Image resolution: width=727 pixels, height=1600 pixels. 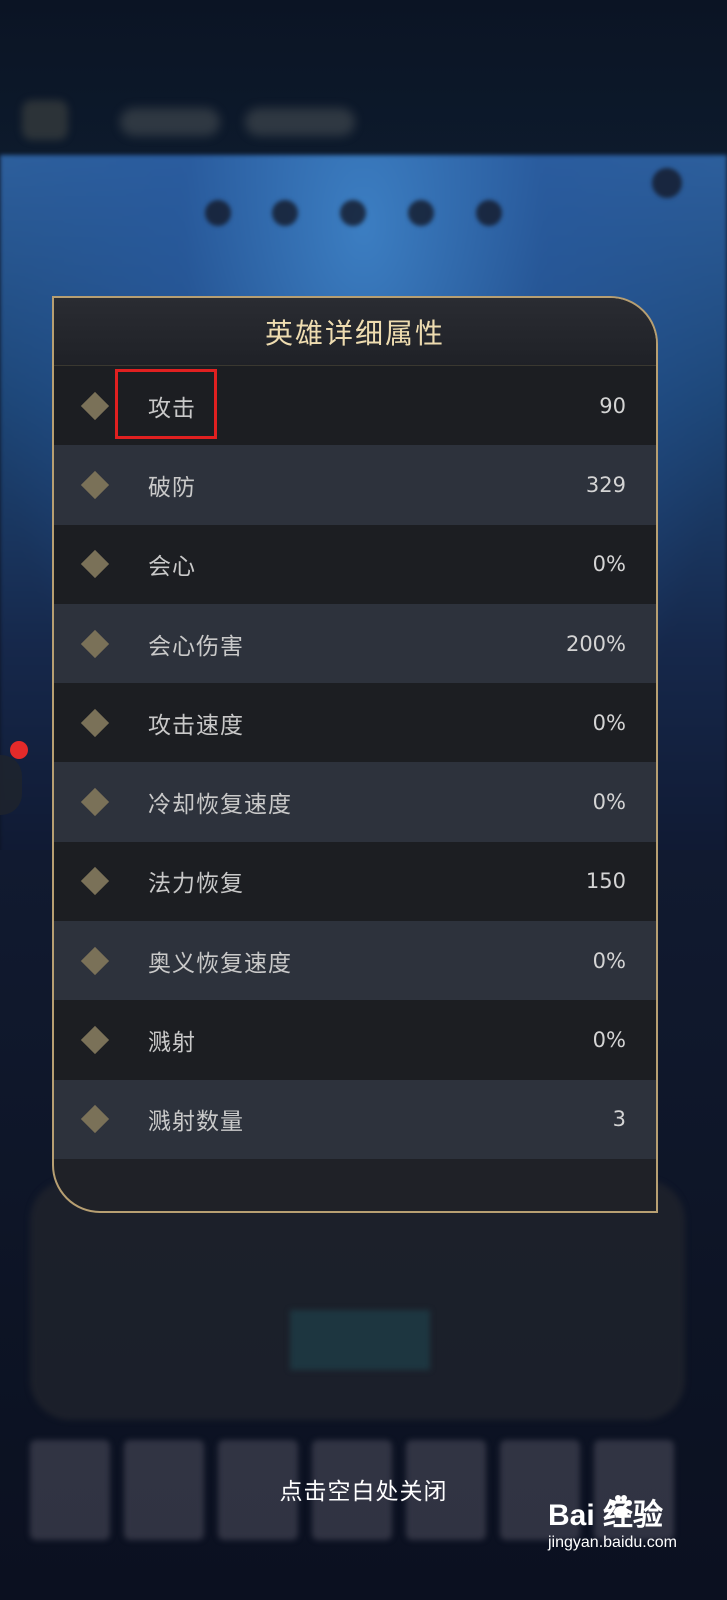 I want to click on notification-dot, so click(x=19, y=750).